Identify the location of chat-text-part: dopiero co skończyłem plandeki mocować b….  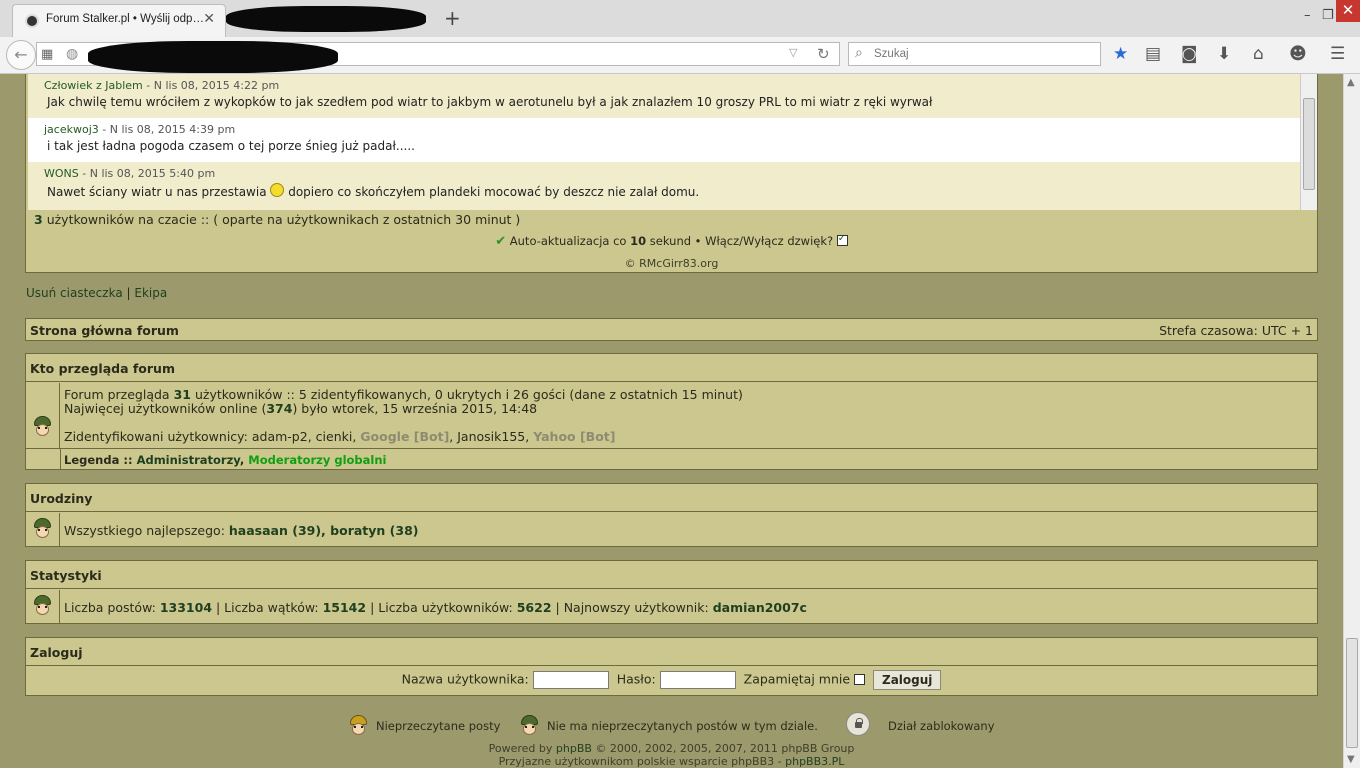
(494, 192).